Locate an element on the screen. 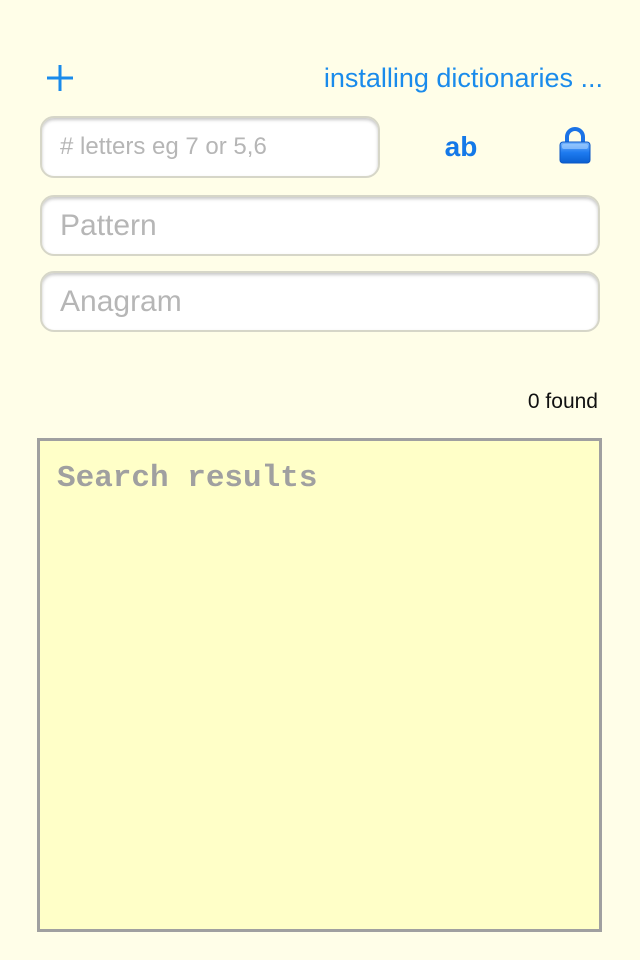 This screenshot has width=640, height=960. add-button is located at coordinates (60, 78).